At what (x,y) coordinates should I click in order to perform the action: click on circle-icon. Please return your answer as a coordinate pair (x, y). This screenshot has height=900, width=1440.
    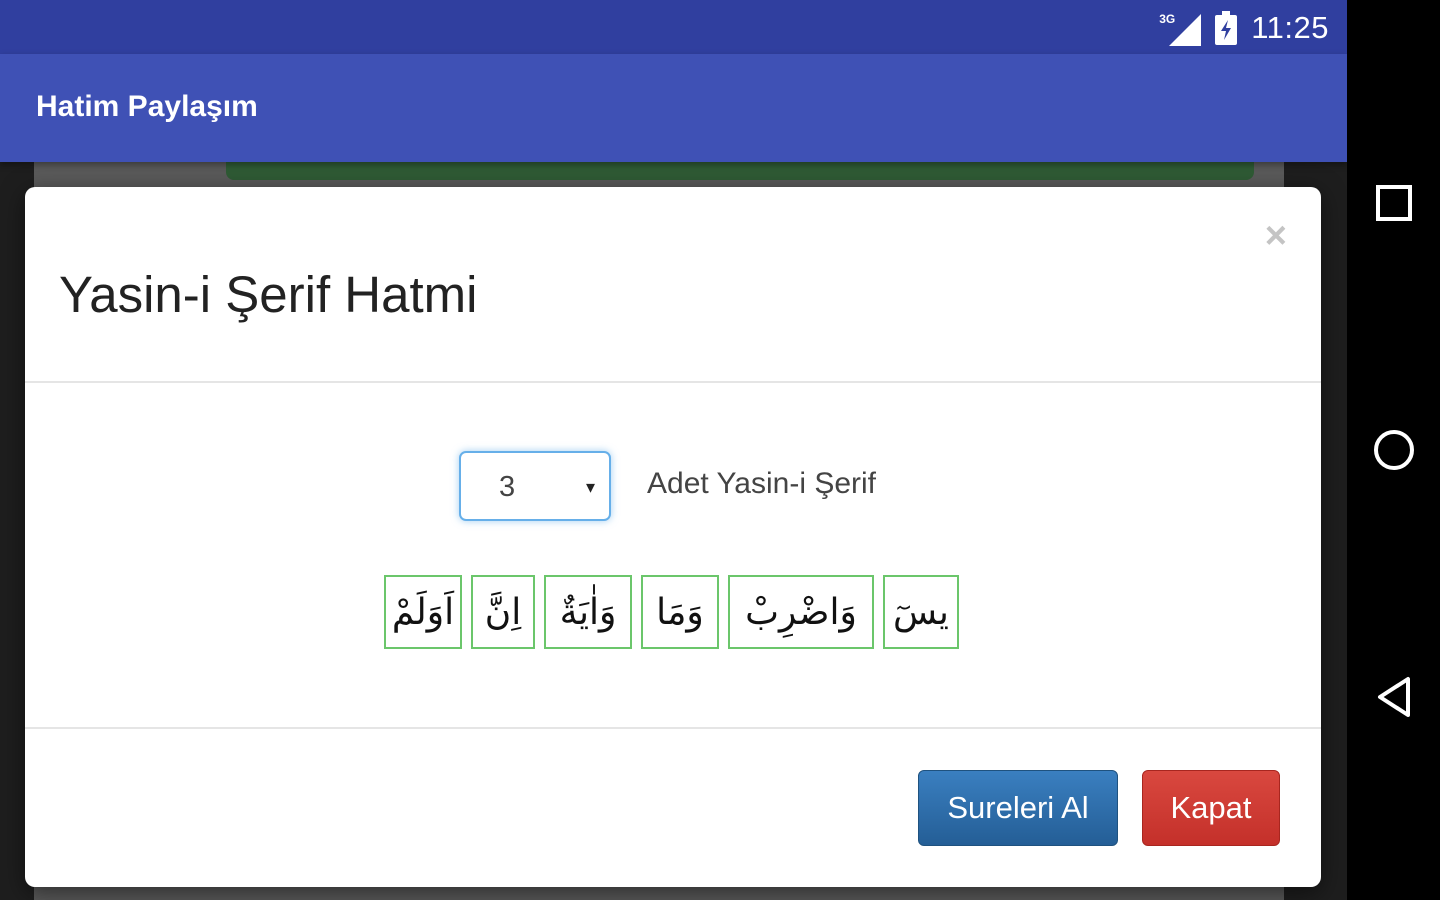
    Looking at the image, I should click on (1393, 450).